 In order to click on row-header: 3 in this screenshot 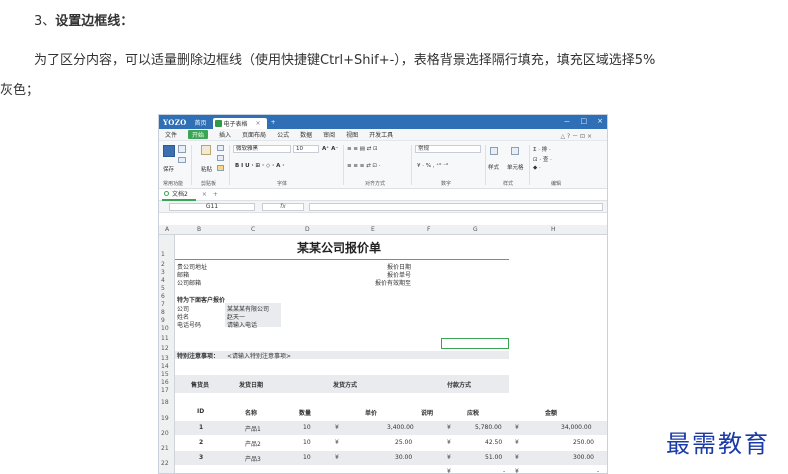, I will do `click(163, 272)`.